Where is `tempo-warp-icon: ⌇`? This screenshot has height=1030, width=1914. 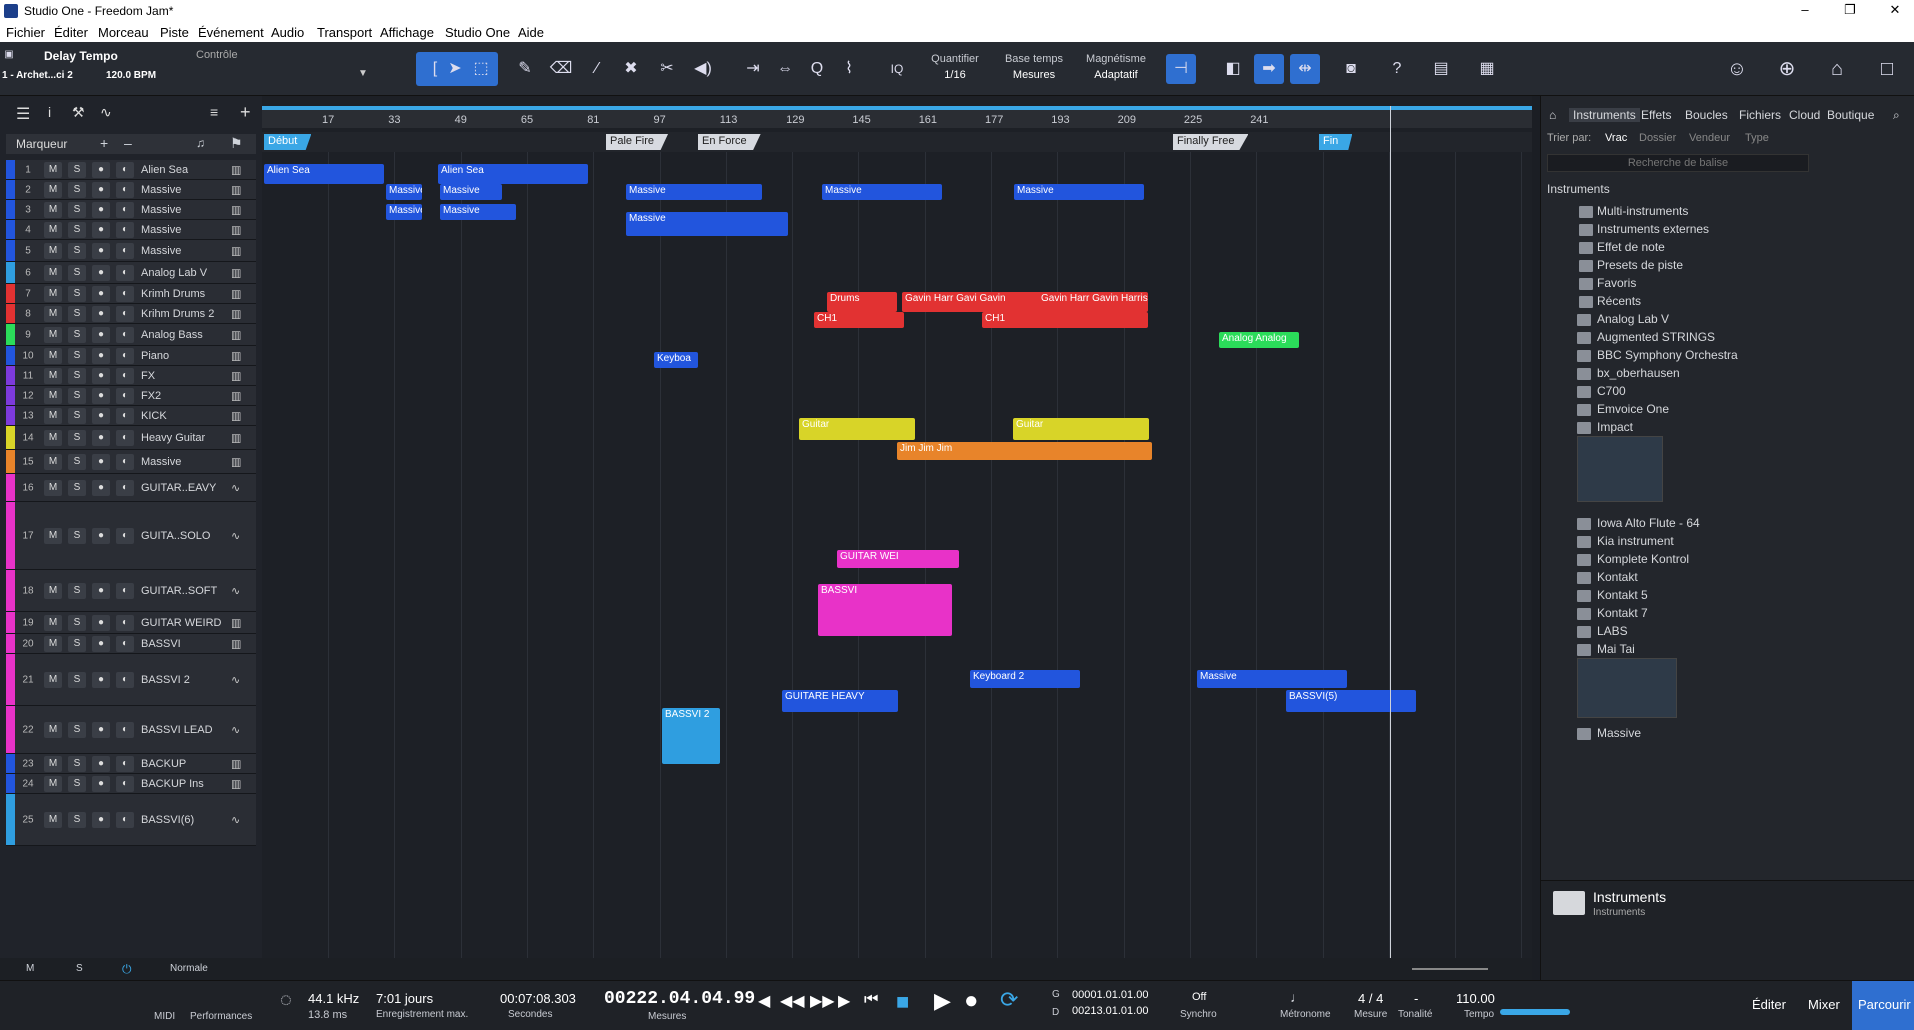 tempo-warp-icon: ⌇ is located at coordinates (849, 69).